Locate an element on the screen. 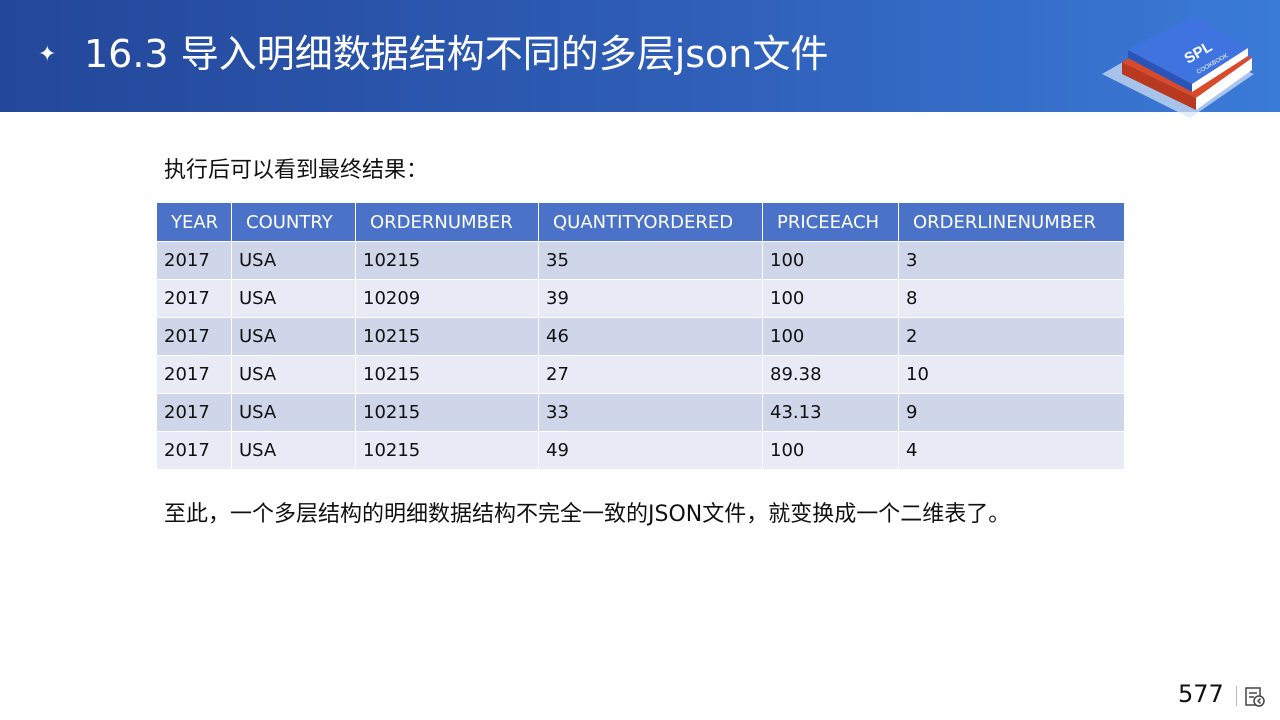 This screenshot has height=720, width=1280. slide-title: 16.3 导入明细数据结构不同的多层json文件 is located at coordinates (456, 54).